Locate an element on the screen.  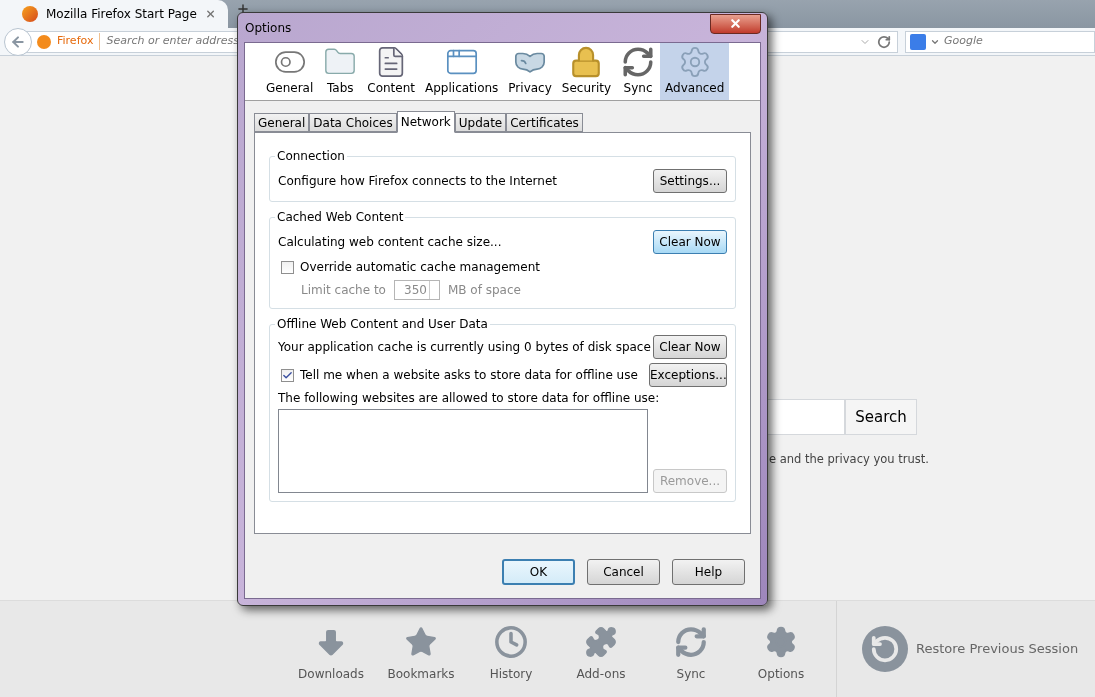
launcher-item: Add-ons is located at coordinates (601, 654).